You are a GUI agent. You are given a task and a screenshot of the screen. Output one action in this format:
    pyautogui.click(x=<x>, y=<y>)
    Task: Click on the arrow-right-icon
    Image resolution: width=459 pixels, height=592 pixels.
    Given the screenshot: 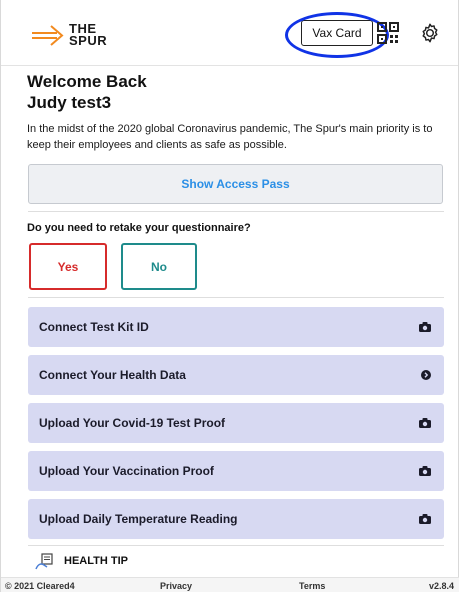 What is the action you would take?
    pyautogui.click(x=426, y=375)
    